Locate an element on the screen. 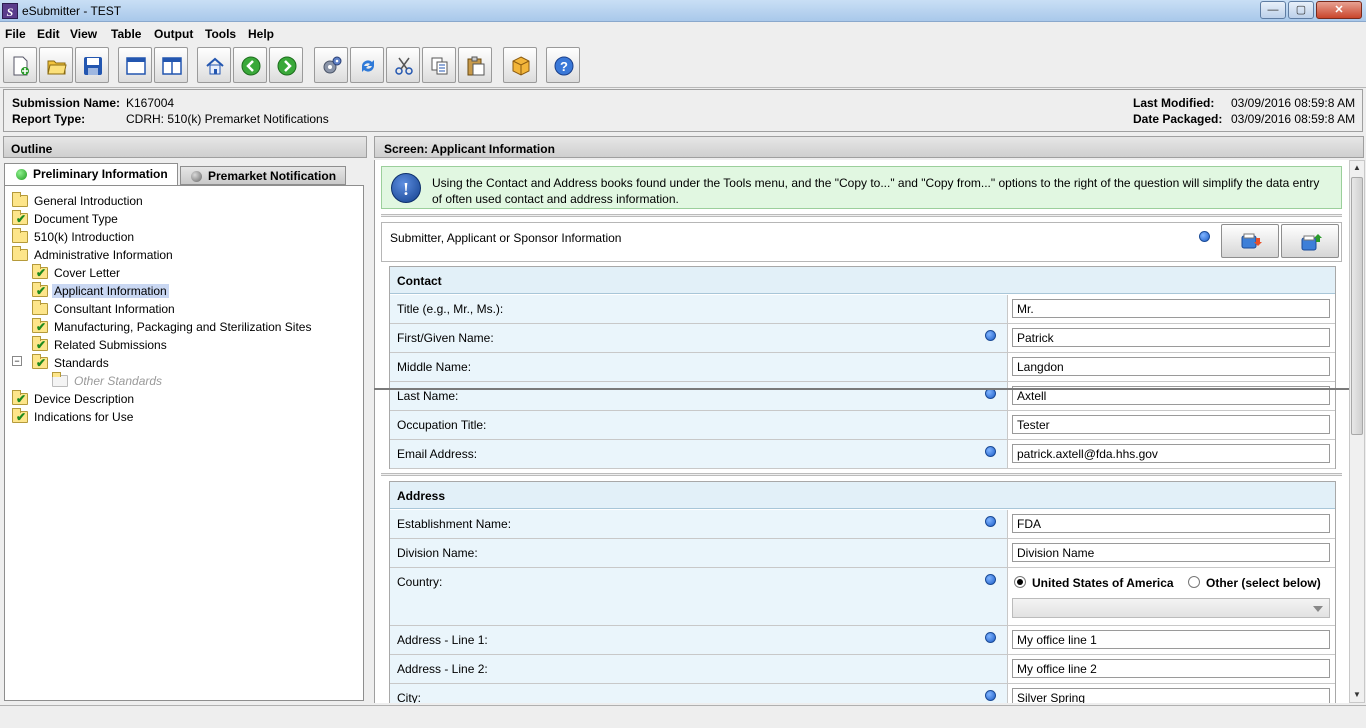  text-input: Tester is located at coordinates (1171, 424).